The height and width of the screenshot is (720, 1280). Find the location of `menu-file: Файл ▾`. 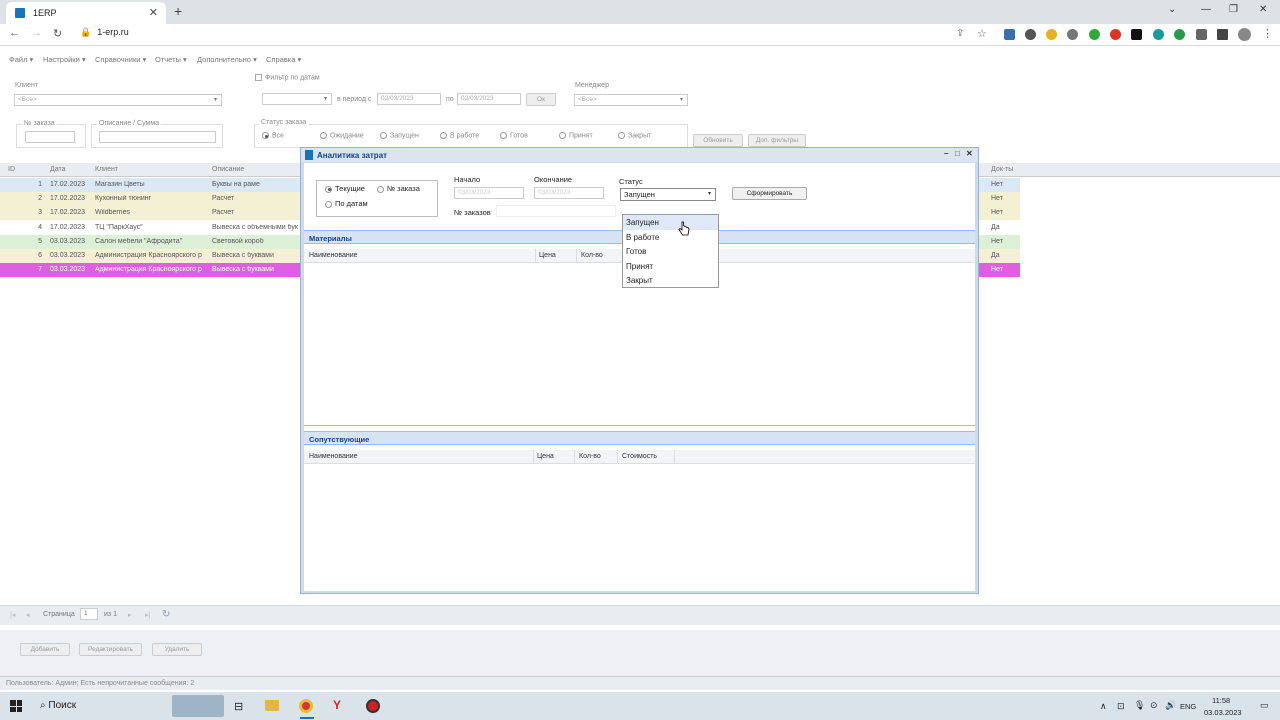

menu-file: Файл ▾ is located at coordinates (21, 59).